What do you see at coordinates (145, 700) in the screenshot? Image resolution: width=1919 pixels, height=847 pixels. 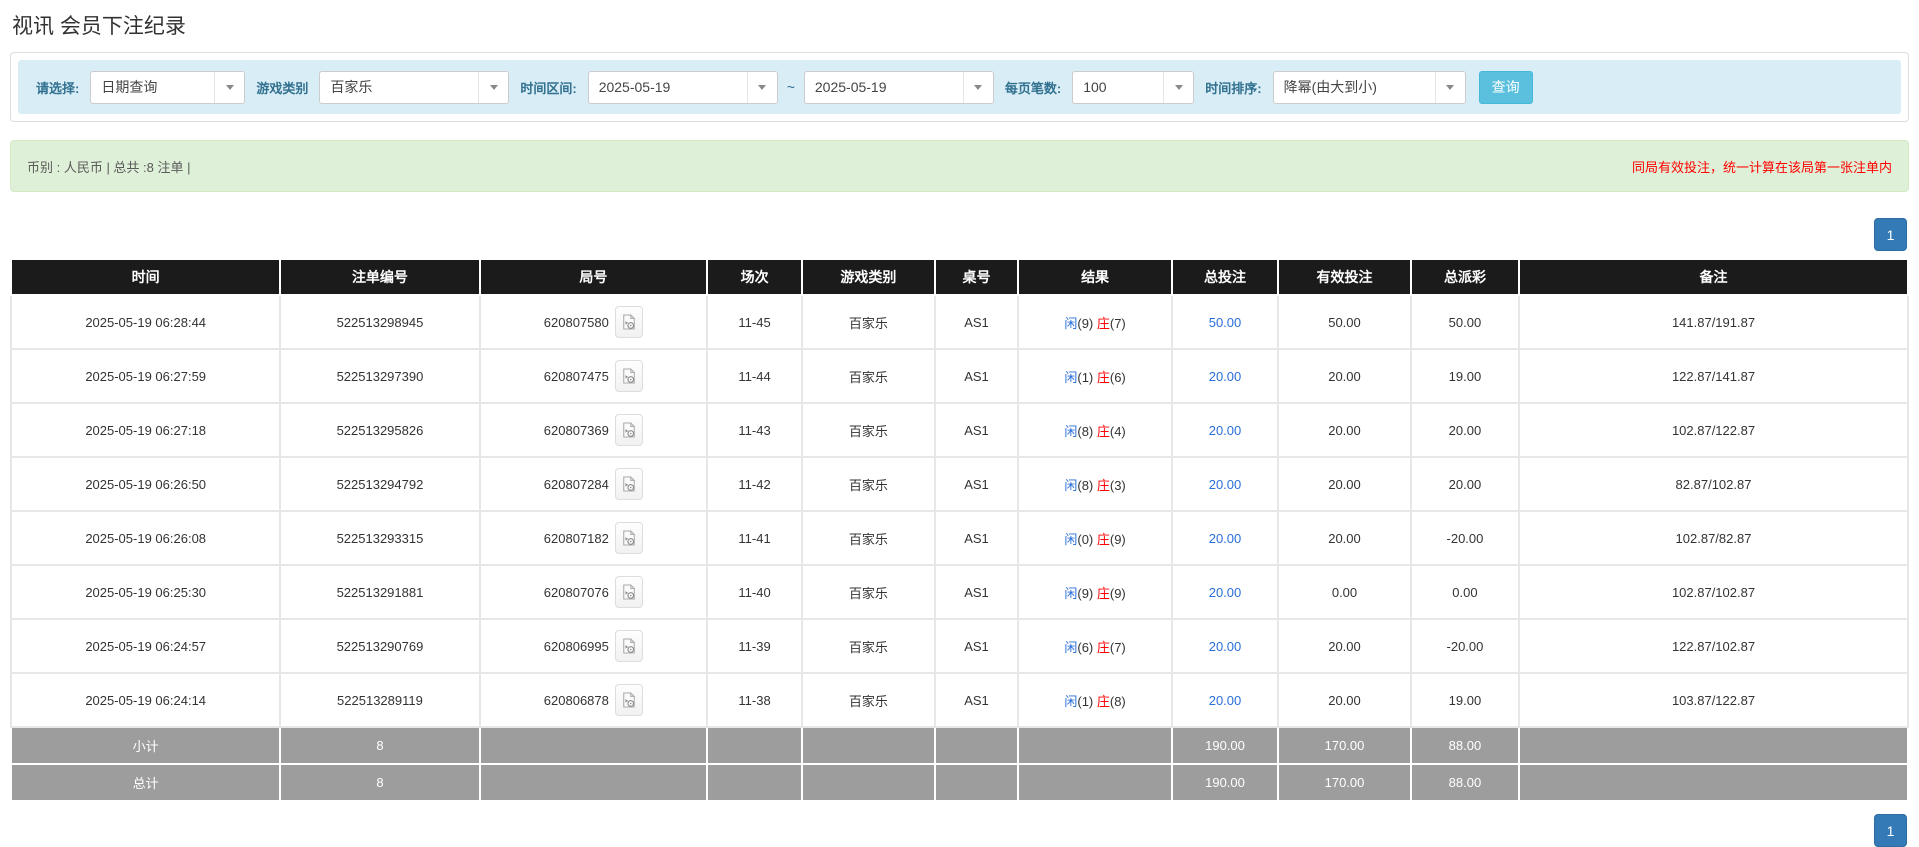 I see `cell-time: 2025-05-19 06:24:14` at bounding box center [145, 700].